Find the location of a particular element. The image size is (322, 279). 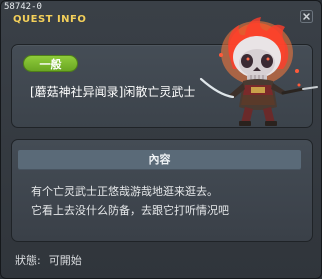

window-id: 58742-0 is located at coordinates (23, 7).